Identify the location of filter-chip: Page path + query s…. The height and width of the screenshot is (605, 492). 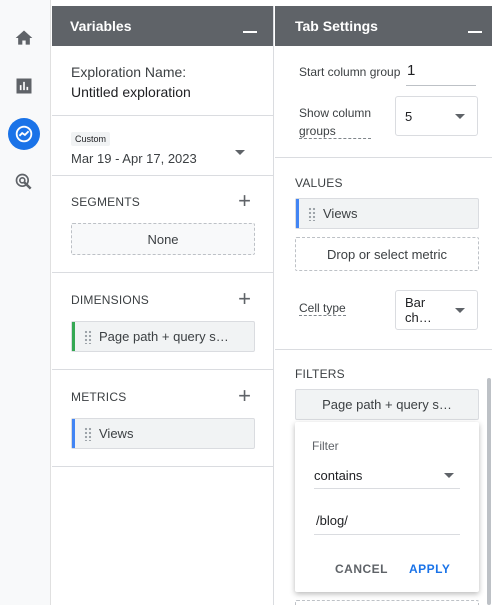
(387, 404).